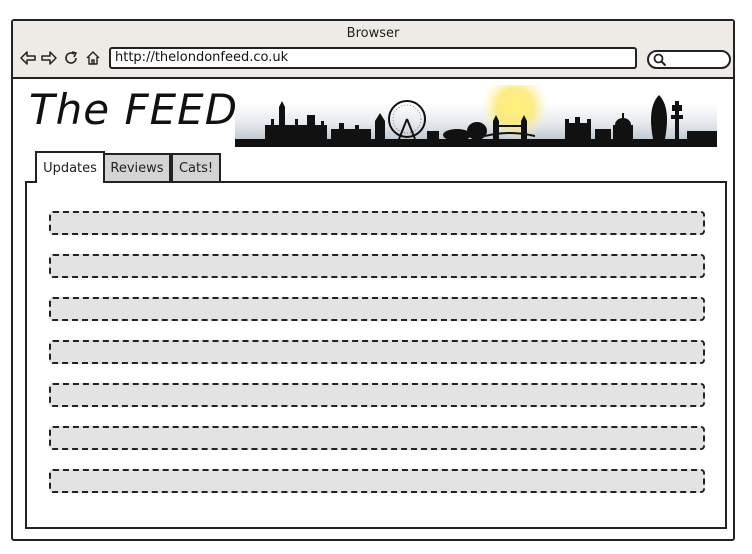 This screenshot has height=554, width=752. Describe the element at coordinates (137, 167) in the screenshot. I see `tab-reviews: Reviews` at that location.